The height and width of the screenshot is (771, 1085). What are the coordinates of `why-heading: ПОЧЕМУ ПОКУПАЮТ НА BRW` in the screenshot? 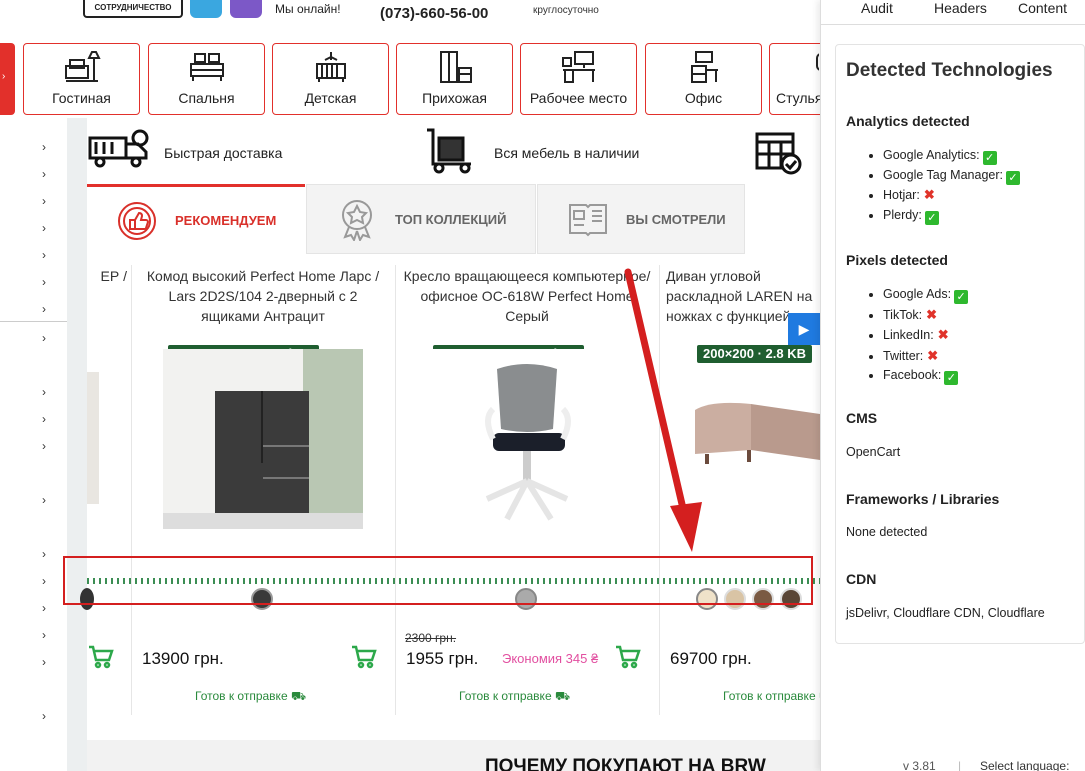 It's located at (625, 763).